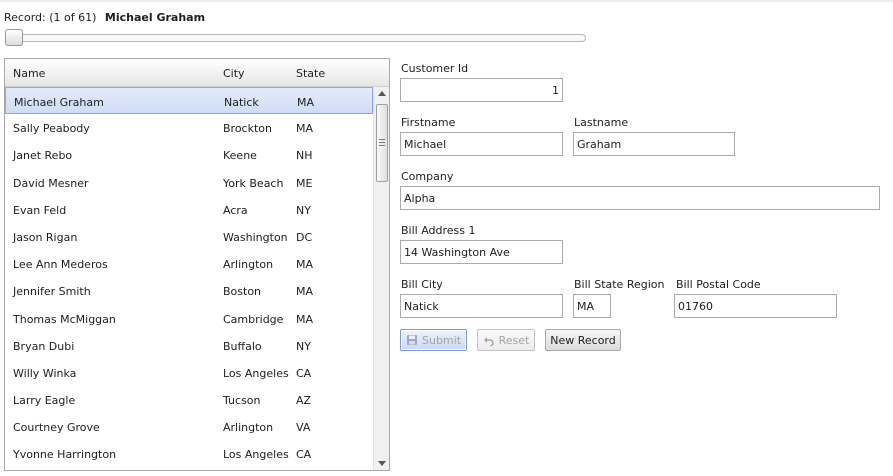 Image resolution: width=893 pixels, height=476 pixels. I want to click on save-disk-icon, so click(411, 340).